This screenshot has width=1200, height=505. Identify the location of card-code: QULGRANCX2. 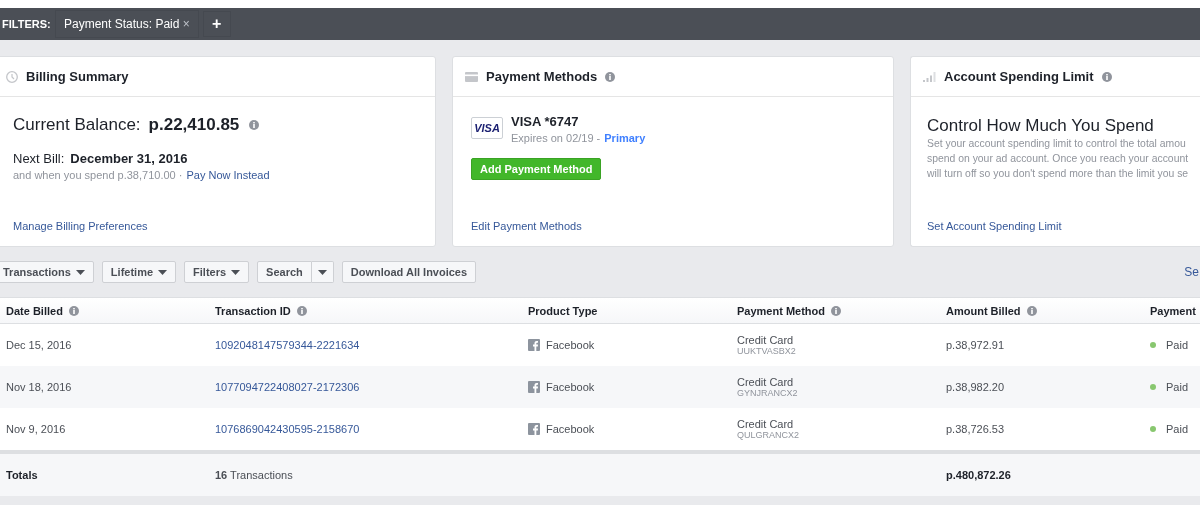
(768, 435).